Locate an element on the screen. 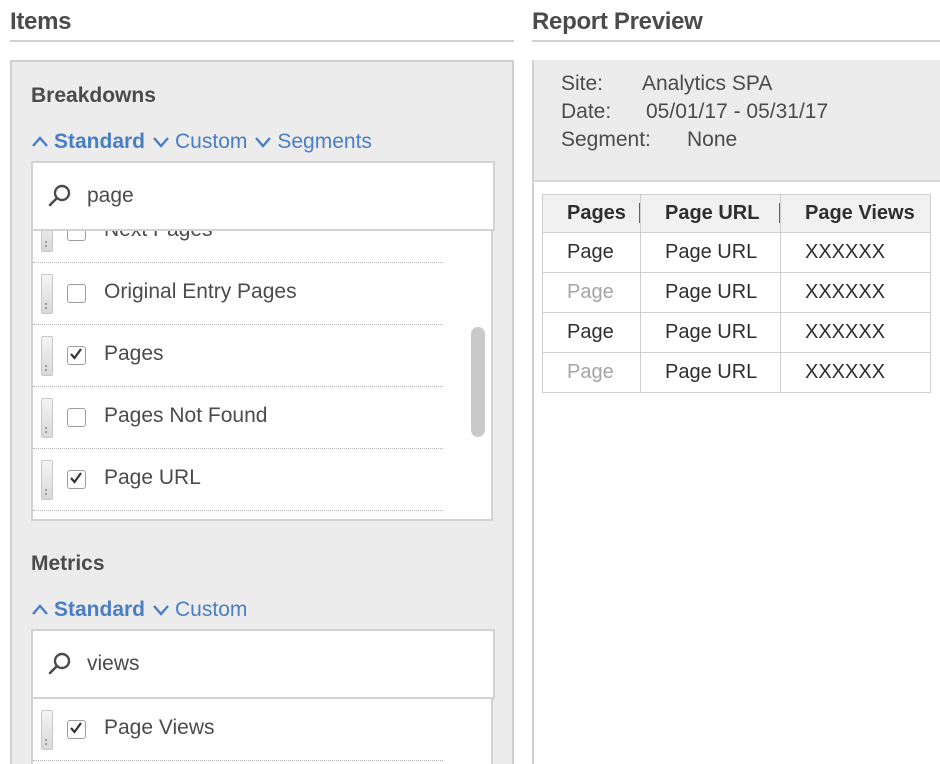 This screenshot has height=764, width=940. breakdowns-search-box is located at coordinates (263, 196).